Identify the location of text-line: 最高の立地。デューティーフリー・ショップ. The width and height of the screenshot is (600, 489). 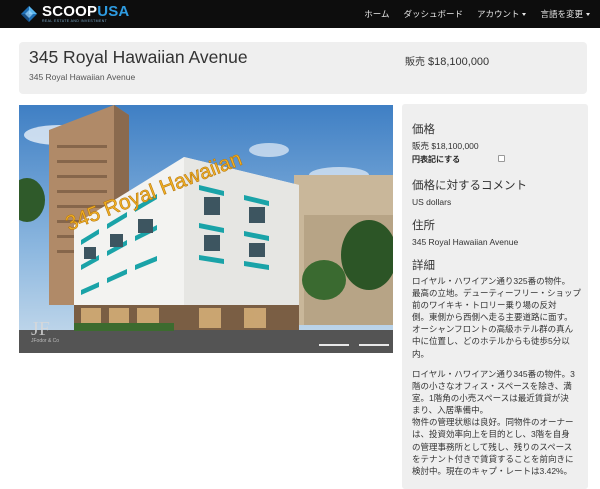
(496, 293).